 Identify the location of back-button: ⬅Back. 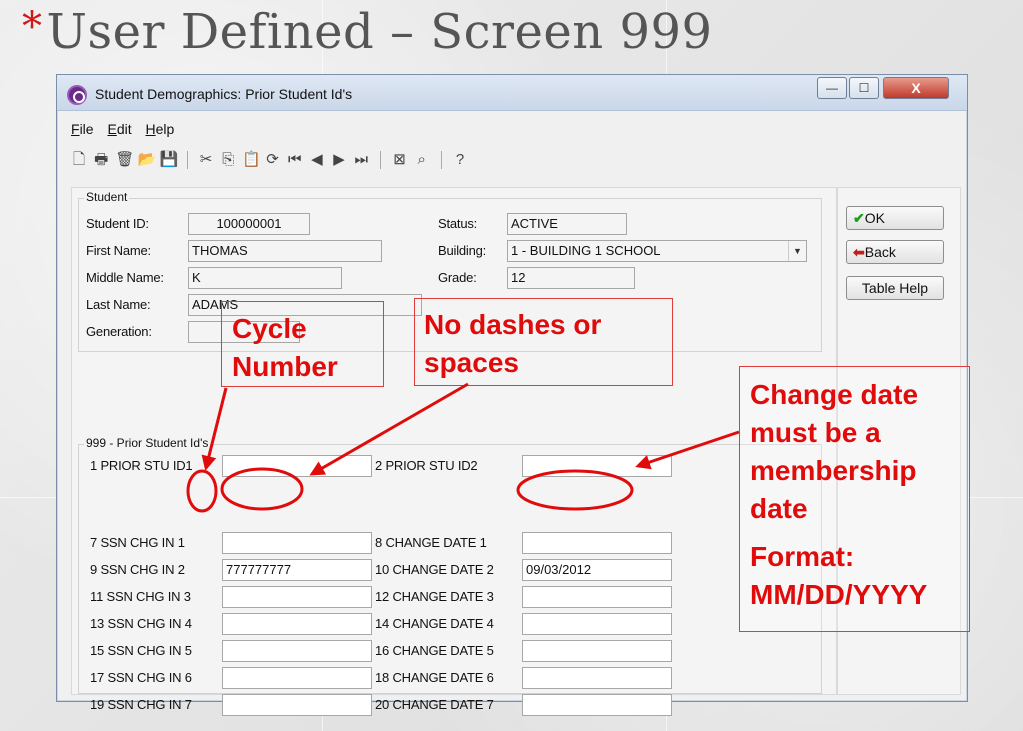
(895, 252).